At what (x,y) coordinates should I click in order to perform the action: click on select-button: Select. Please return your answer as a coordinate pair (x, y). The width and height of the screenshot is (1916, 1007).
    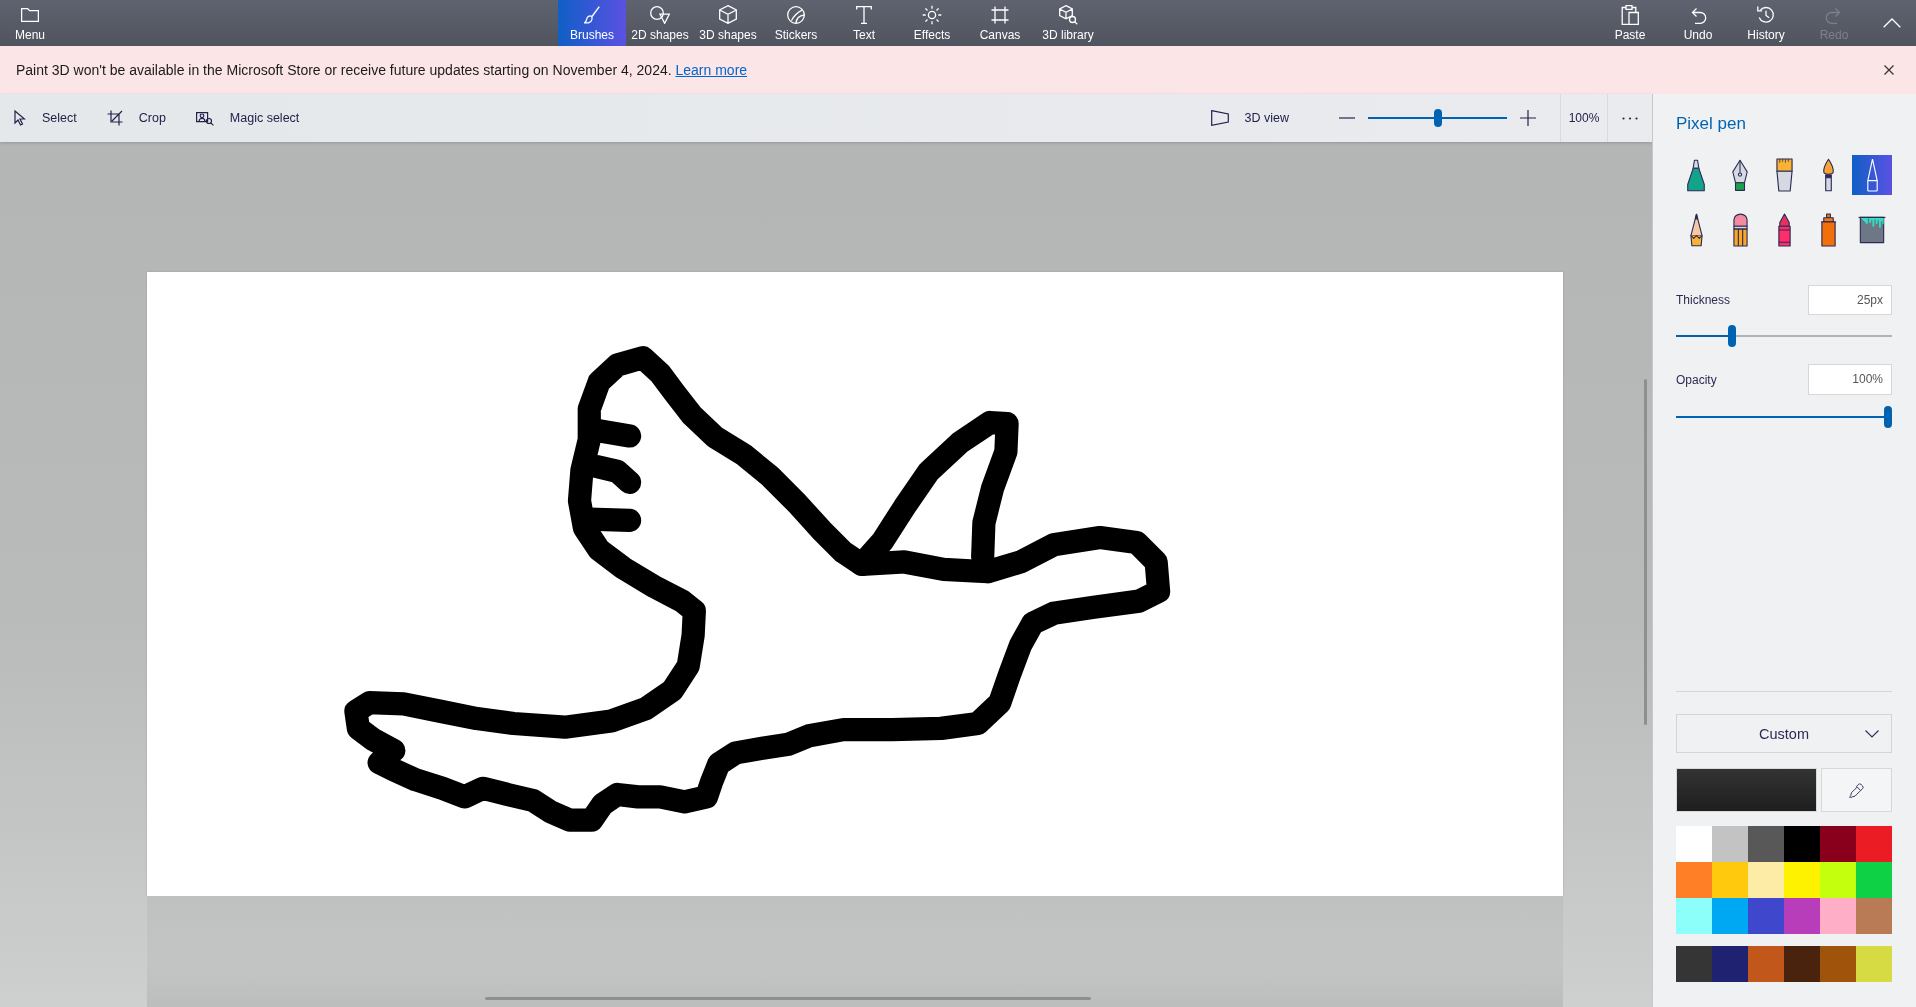
    Looking at the image, I should click on (45, 118).